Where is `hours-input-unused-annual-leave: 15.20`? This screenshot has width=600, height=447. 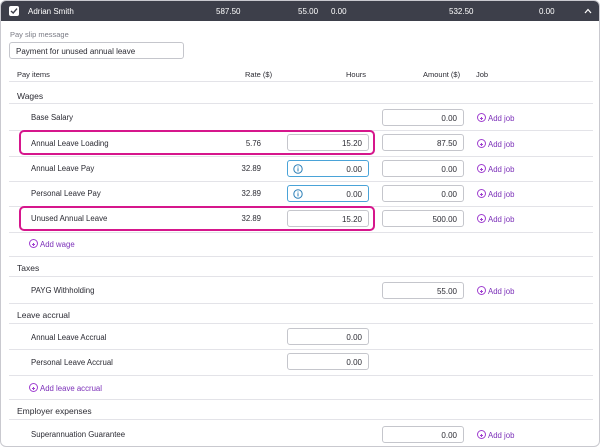 hours-input-unused-annual-leave: 15.20 is located at coordinates (328, 218).